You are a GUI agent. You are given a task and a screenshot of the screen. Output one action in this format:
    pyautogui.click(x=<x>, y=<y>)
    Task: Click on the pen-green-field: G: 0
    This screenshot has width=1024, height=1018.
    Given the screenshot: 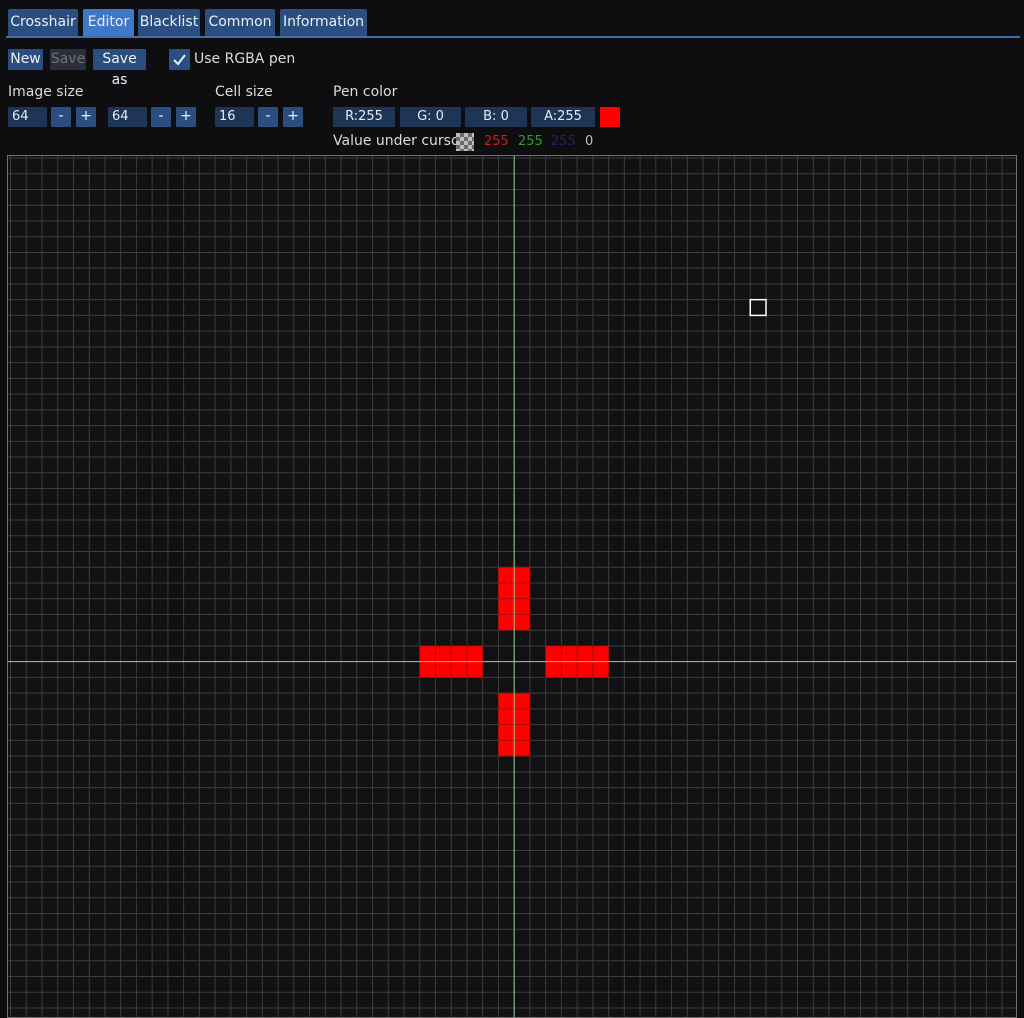 What is the action you would take?
    pyautogui.click(x=430, y=117)
    